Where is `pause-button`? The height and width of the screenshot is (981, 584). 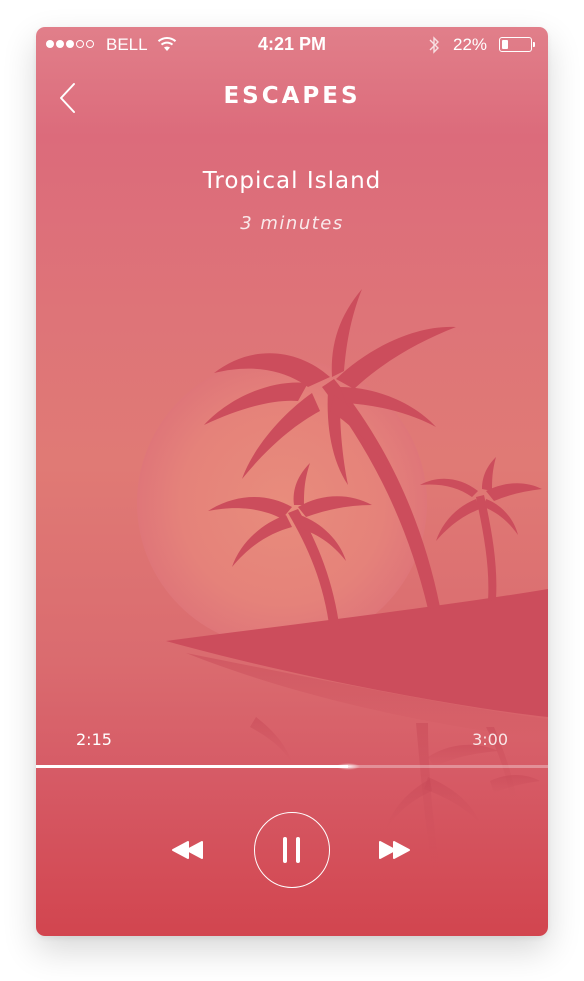 pause-button is located at coordinates (292, 850).